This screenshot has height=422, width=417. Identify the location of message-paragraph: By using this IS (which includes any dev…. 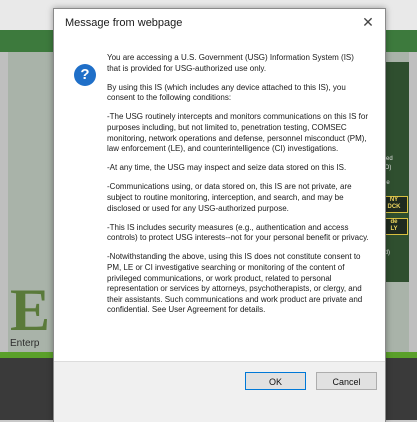
(226, 92).